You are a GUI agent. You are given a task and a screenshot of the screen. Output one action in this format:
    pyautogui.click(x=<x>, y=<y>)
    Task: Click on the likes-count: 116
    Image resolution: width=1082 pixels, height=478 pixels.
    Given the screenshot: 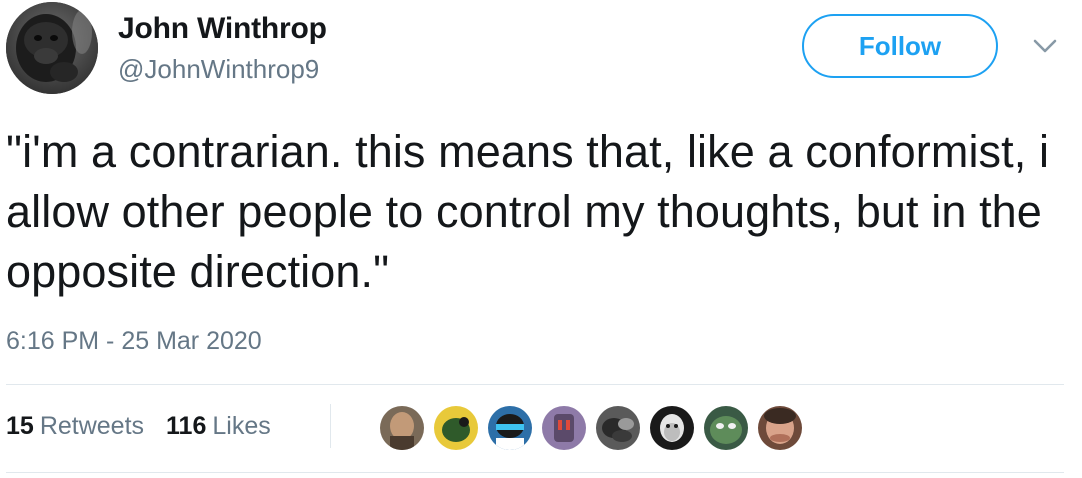 What is the action you would take?
    pyautogui.click(x=186, y=426)
    